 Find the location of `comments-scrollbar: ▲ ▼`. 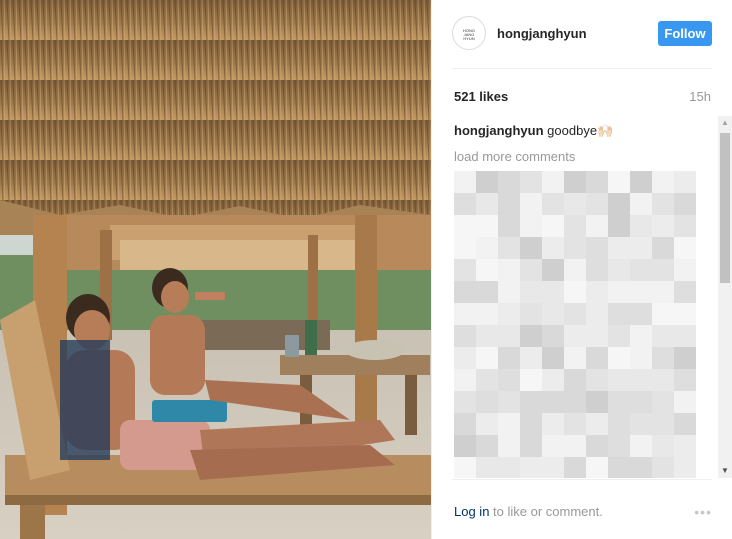

comments-scrollbar: ▲ ▼ is located at coordinates (725, 297).